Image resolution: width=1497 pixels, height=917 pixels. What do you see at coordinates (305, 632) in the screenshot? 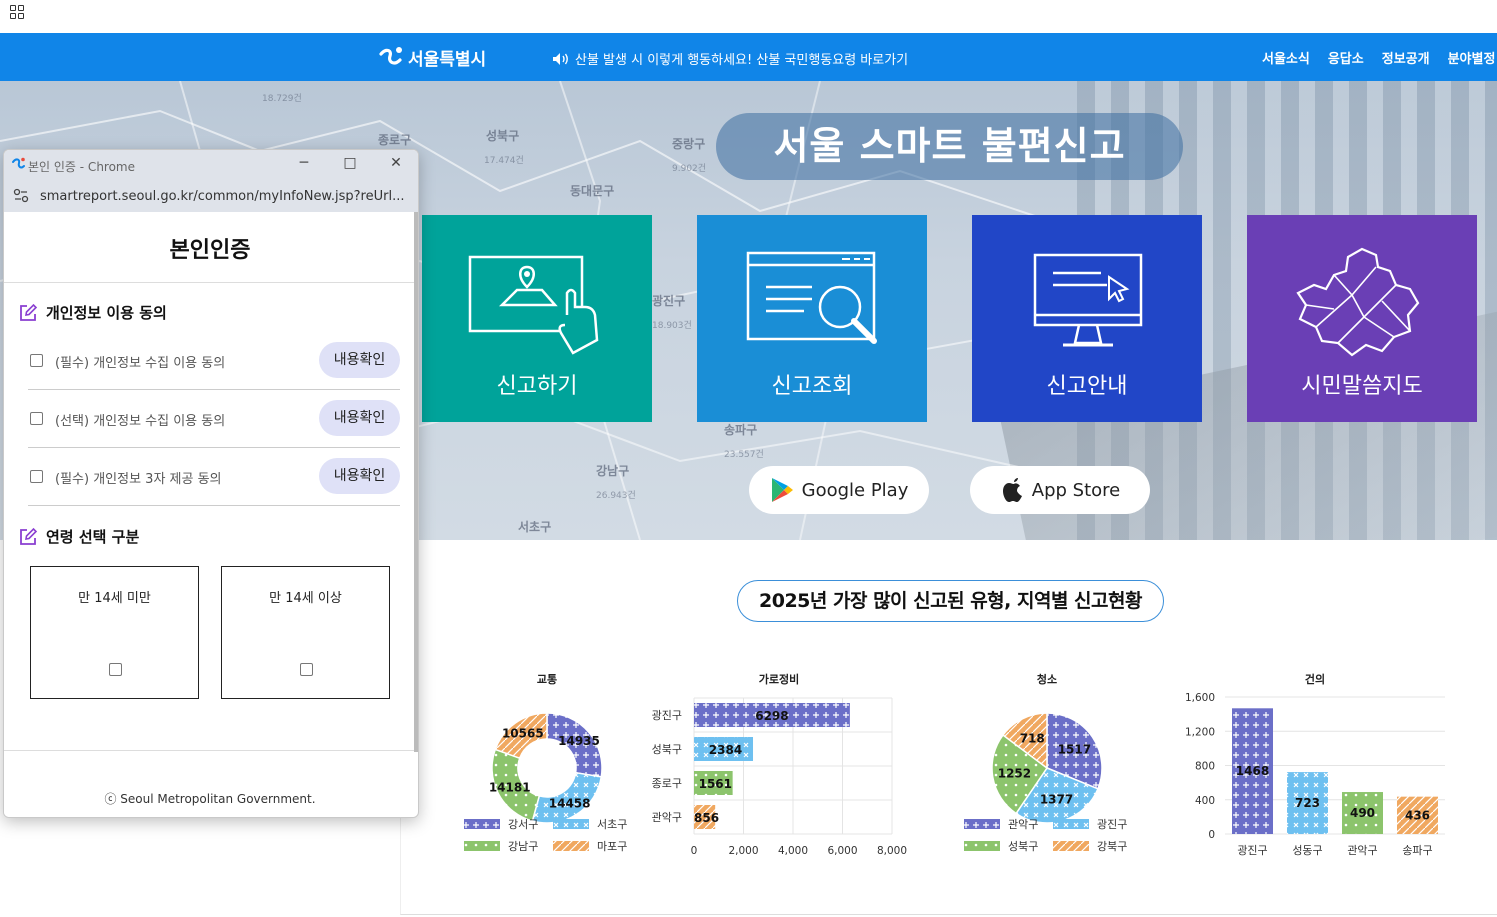
I see `age-option-14-plus: 만 14세 이상` at bounding box center [305, 632].